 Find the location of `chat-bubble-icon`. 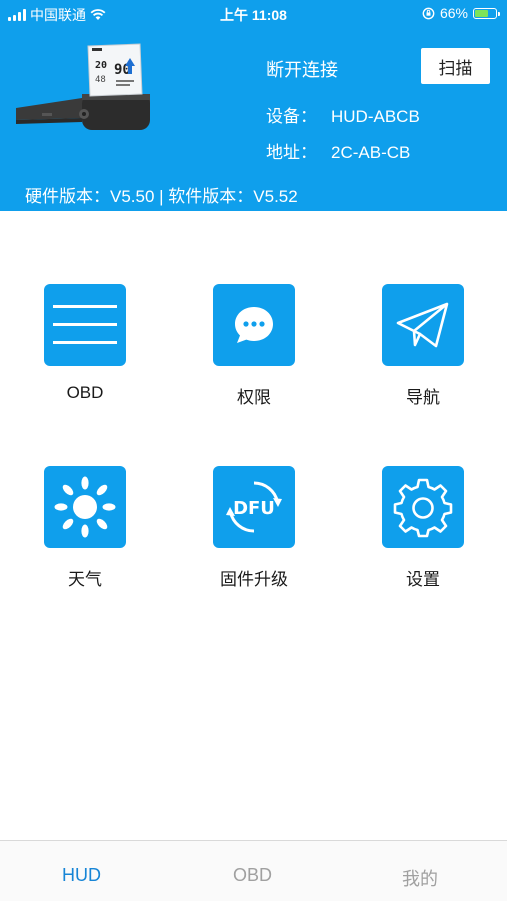

chat-bubble-icon is located at coordinates (254, 325).